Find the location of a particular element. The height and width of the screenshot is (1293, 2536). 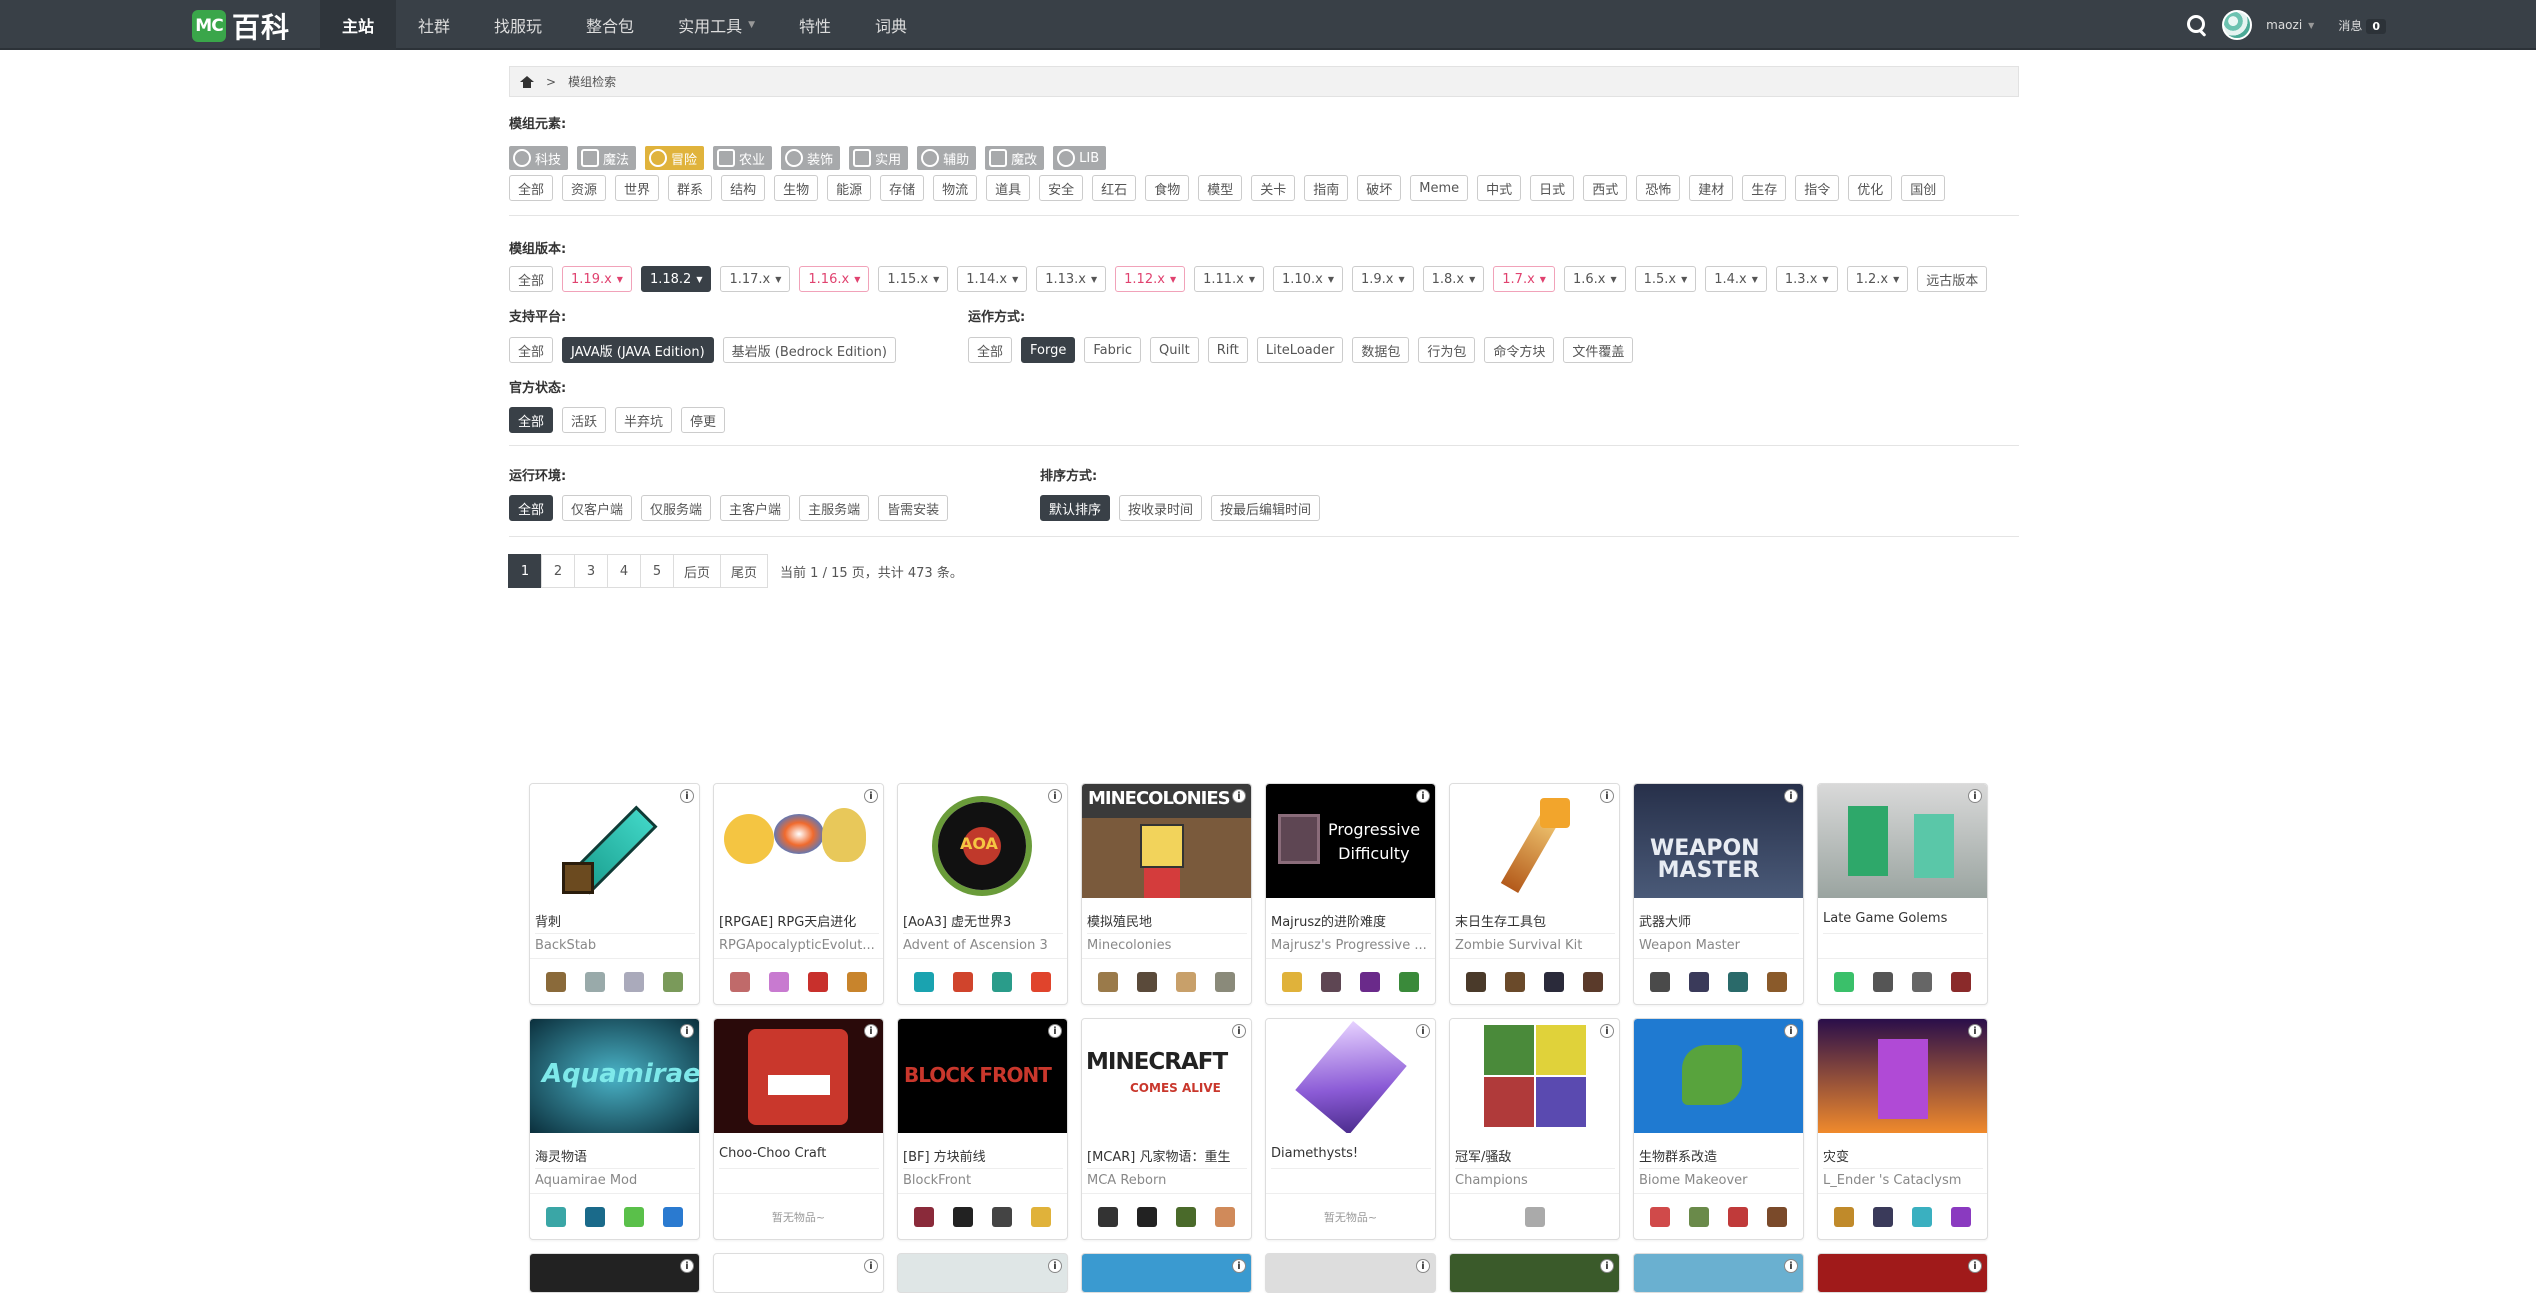

versions-tag: 1.13.x ▼ is located at coordinates (1071, 279).